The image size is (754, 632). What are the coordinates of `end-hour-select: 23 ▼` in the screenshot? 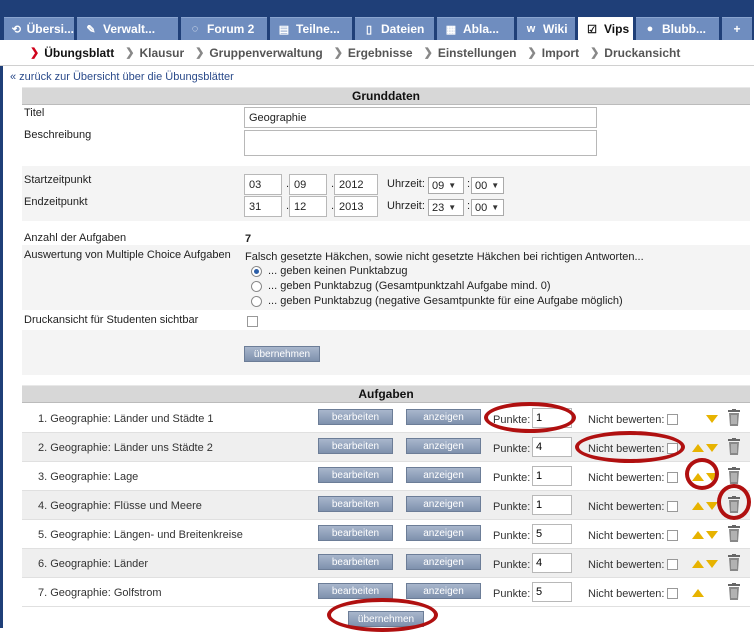 It's located at (446, 207).